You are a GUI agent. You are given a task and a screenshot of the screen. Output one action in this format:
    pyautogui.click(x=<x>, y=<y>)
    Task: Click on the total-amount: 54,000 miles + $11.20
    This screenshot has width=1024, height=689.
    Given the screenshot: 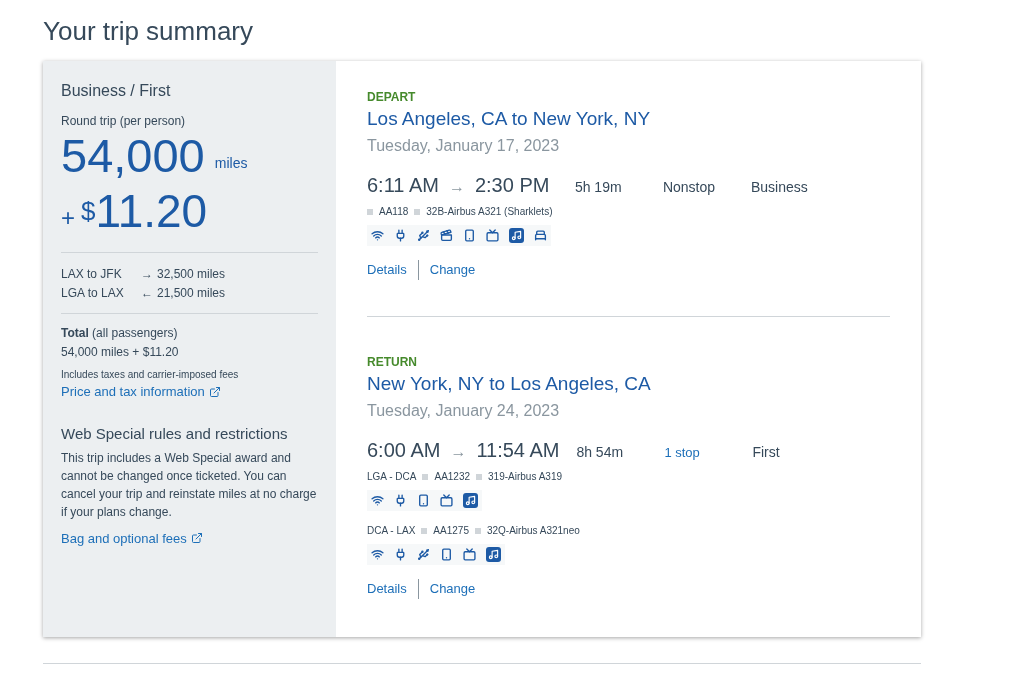 What is the action you would take?
    pyautogui.click(x=120, y=352)
    